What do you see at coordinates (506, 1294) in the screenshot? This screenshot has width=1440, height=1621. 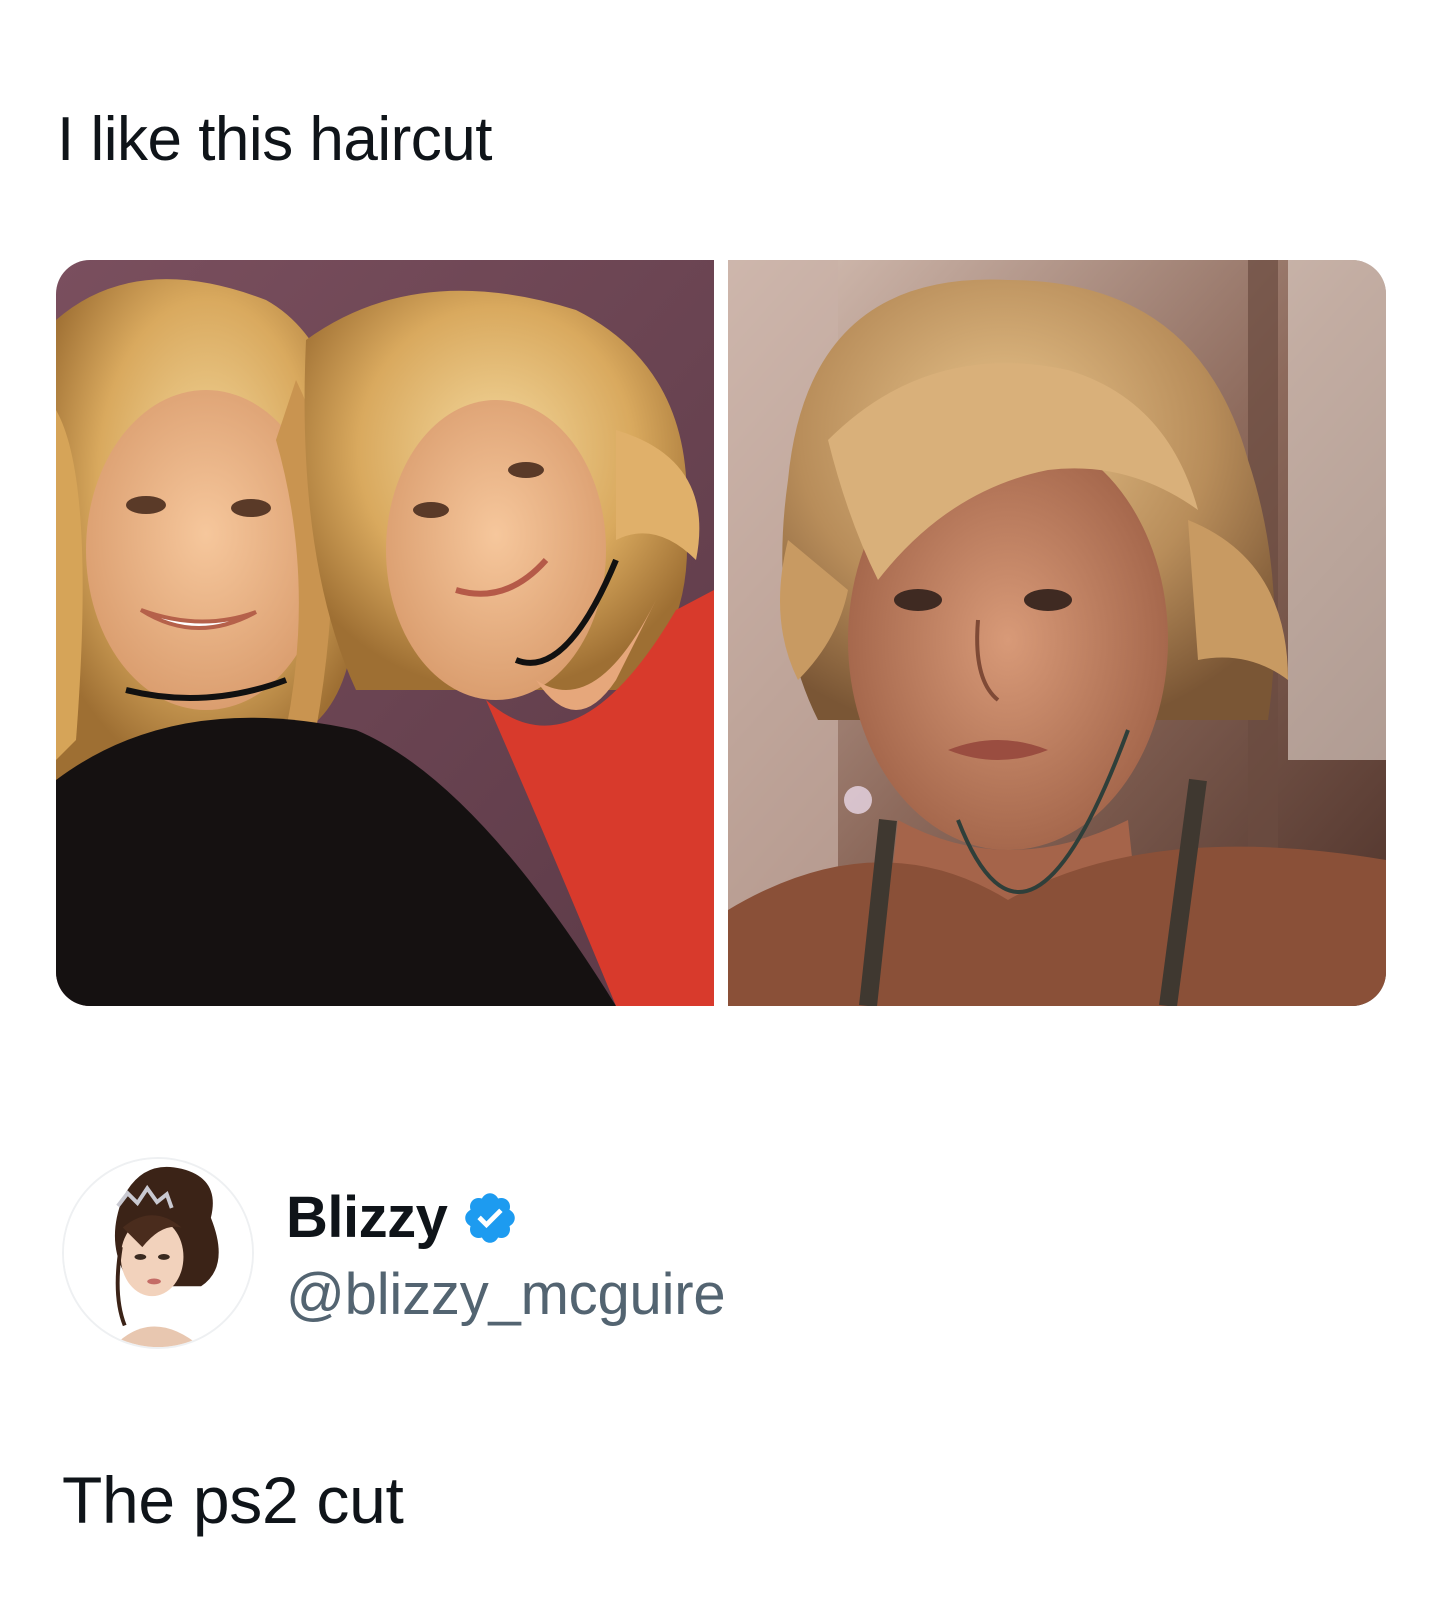 I see `author-handle: @blizzy_mcguire` at bounding box center [506, 1294].